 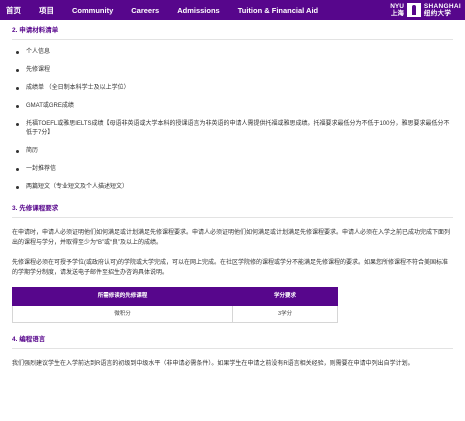 I want to click on table-header-credits: 学分要求, so click(x=285, y=296).